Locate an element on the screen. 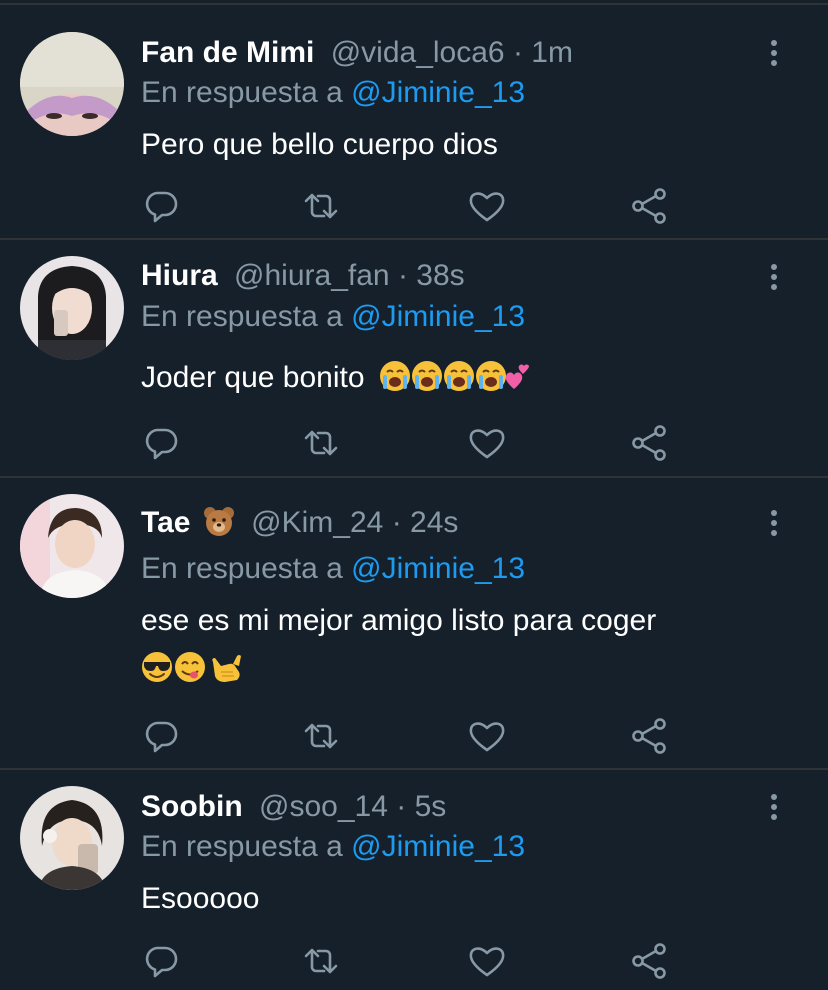 The width and height of the screenshot is (828, 990). user-handle: @vida_loca6 is located at coordinates (418, 52).